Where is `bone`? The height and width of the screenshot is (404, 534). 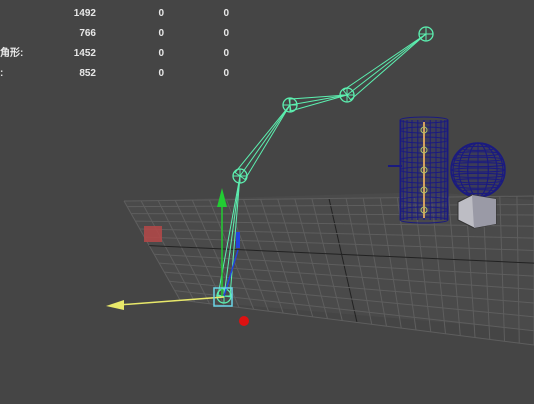 bone is located at coordinates (318, 103).